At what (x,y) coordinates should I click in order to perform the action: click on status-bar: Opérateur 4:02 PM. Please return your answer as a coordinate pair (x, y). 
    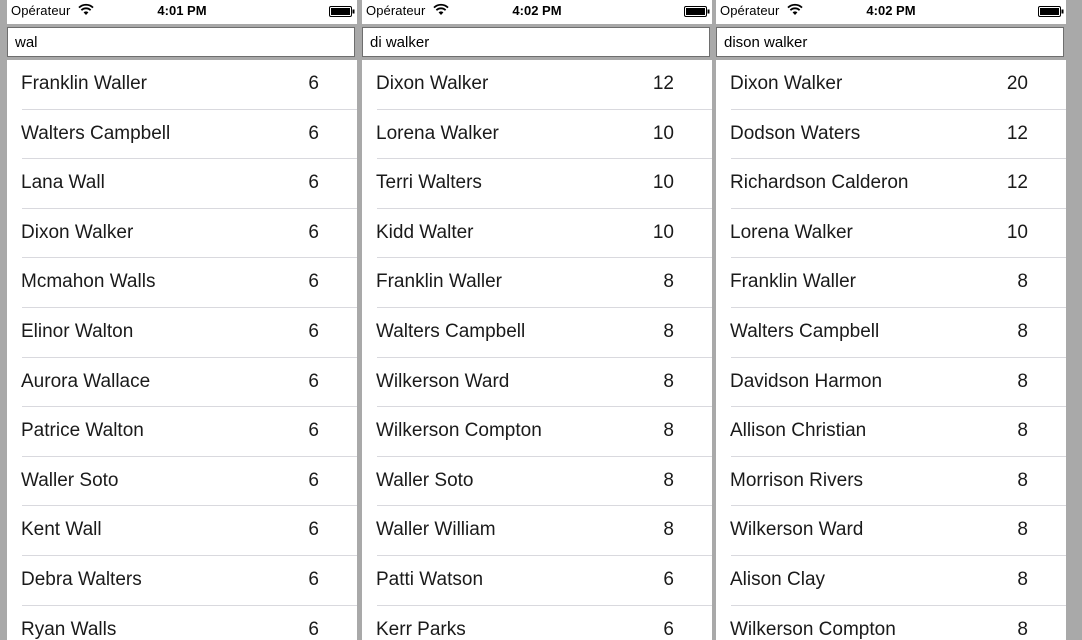
    Looking at the image, I should click on (537, 12).